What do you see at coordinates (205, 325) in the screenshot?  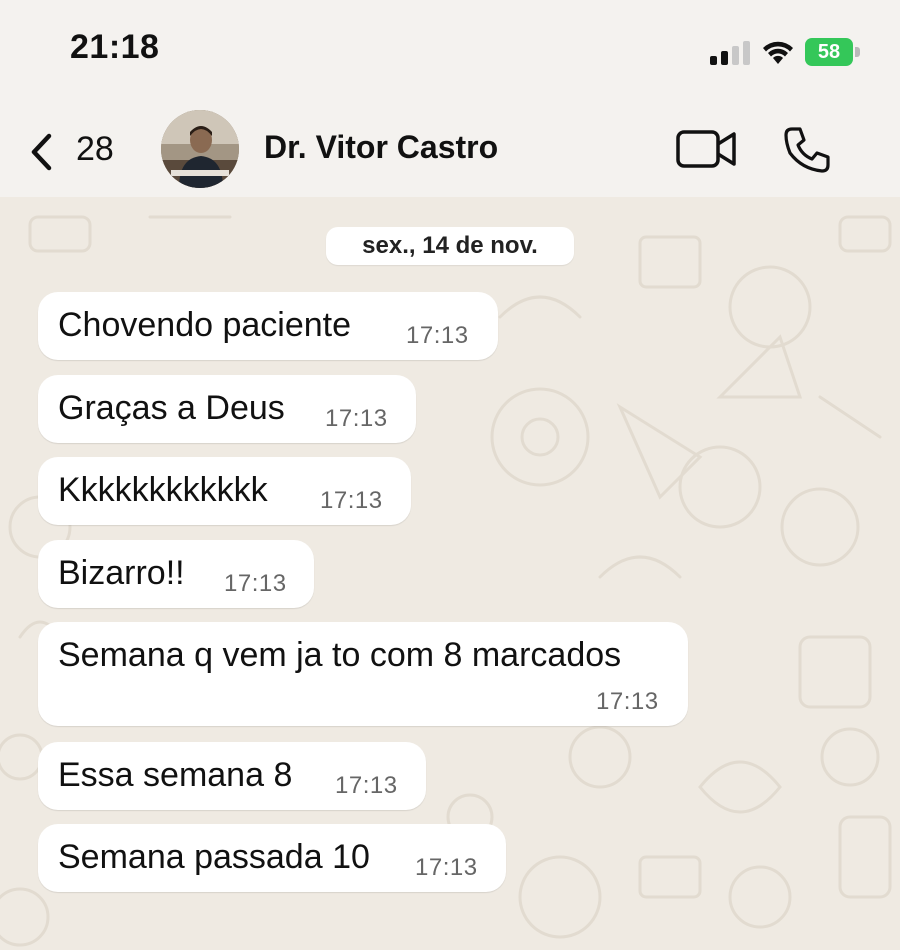 I see `message-text: Chovendo paciente` at bounding box center [205, 325].